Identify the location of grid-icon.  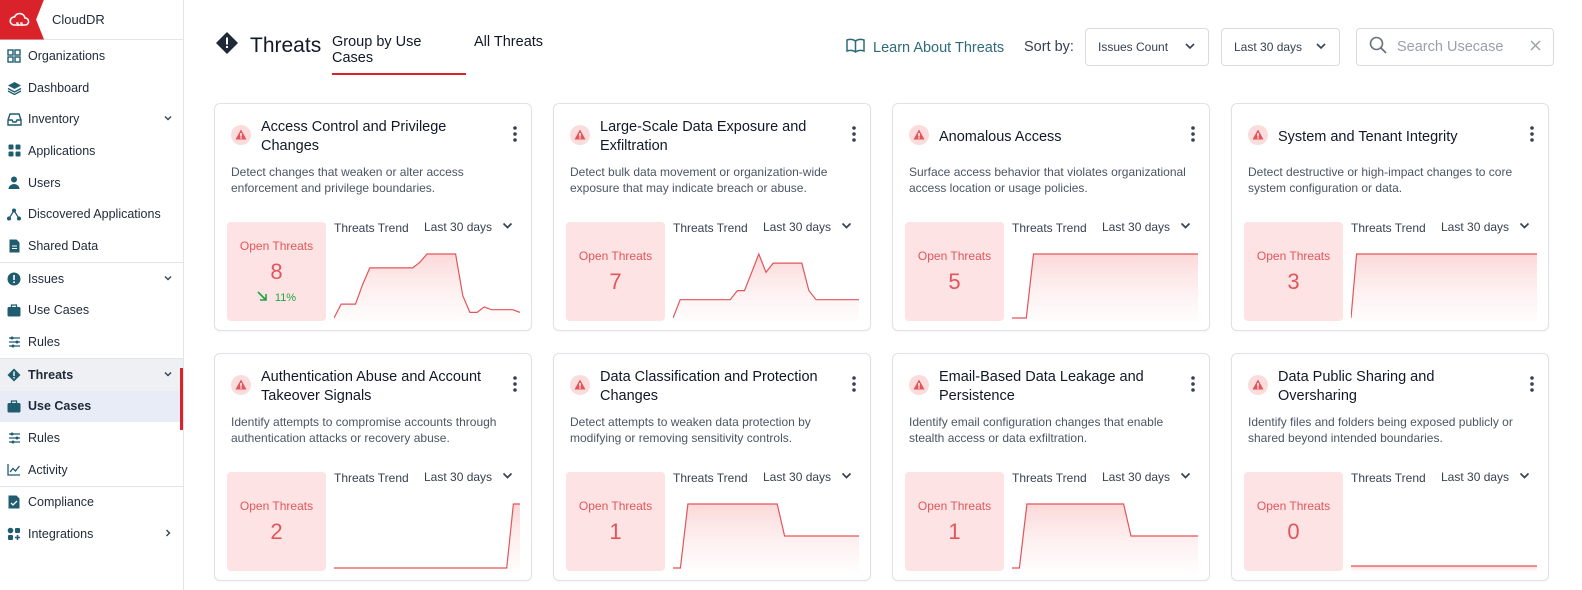
(14, 56).